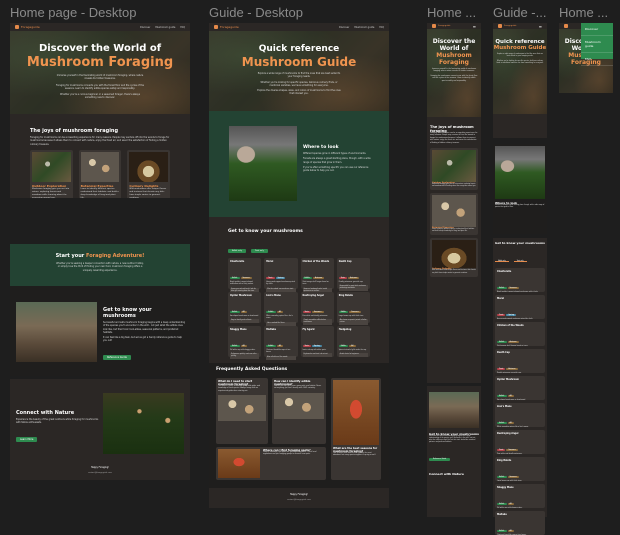 The height and width of the screenshot is (535, 620). Describe the element at coordinates (100, 27) in the screenshot. I see `navbar: Forageguide Discover Mushroom guide FAQ` at that location.